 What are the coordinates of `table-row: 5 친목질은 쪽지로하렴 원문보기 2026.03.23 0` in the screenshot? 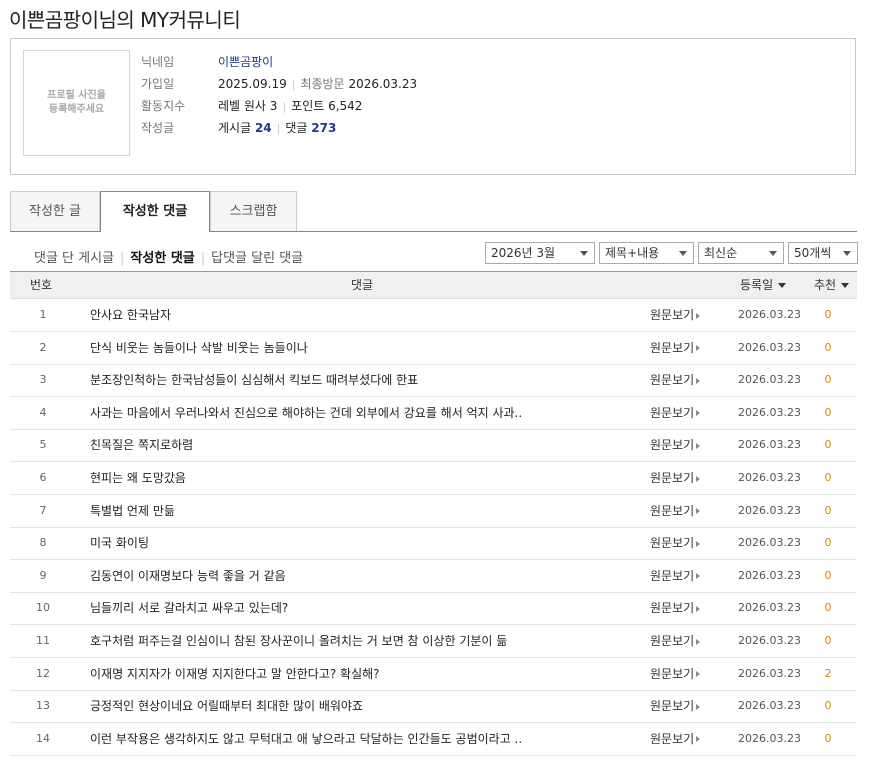 It's located at (433, 446).